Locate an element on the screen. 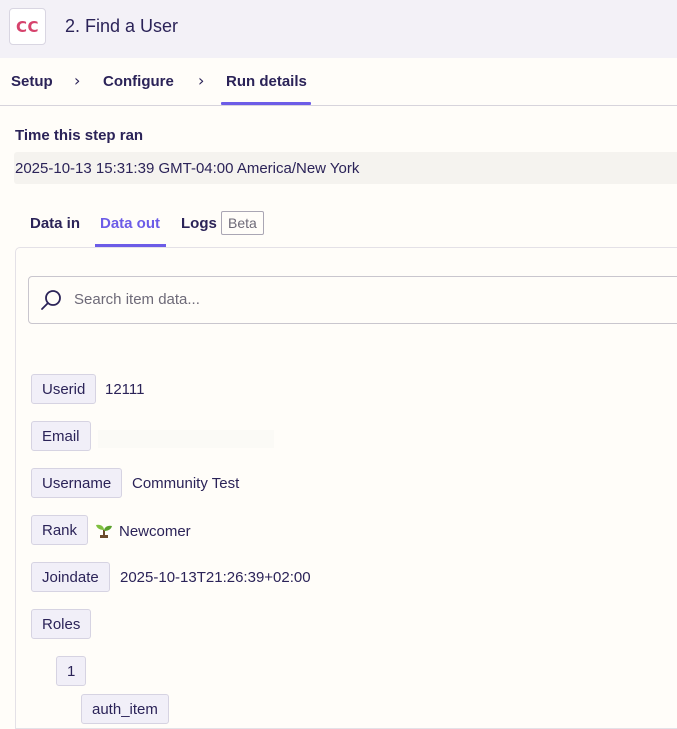  field-key-rank: Rank is located at coordinates (60, 530).